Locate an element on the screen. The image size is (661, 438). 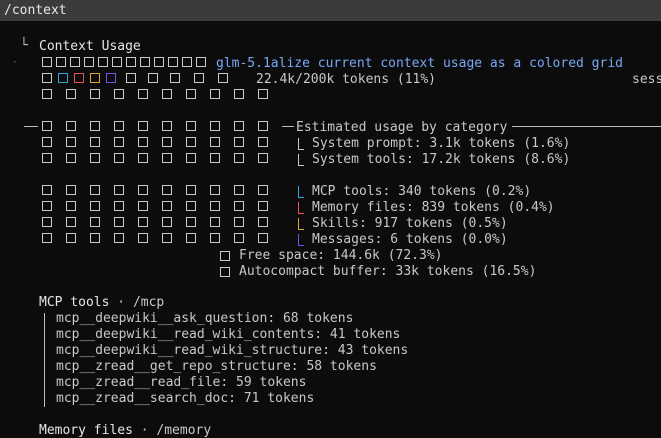
grid-cell-purple is located at coordinates (111, 78).